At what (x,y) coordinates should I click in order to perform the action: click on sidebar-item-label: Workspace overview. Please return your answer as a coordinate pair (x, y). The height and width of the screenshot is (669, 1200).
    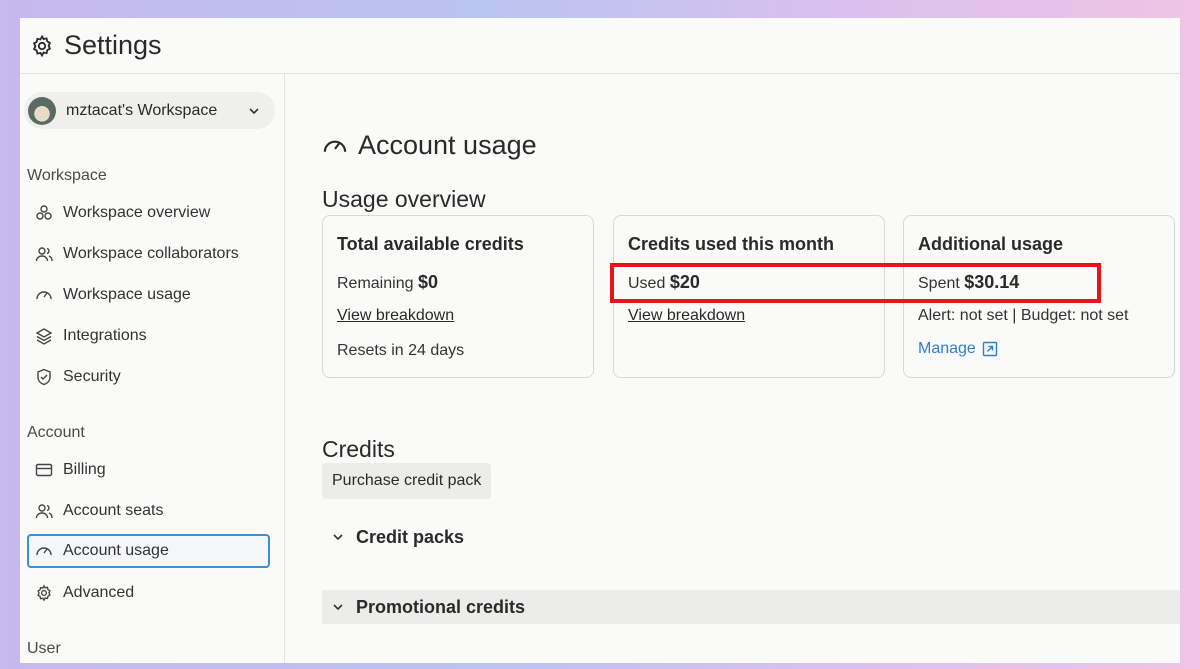
    Looking at the image, I should click on (137, 212).